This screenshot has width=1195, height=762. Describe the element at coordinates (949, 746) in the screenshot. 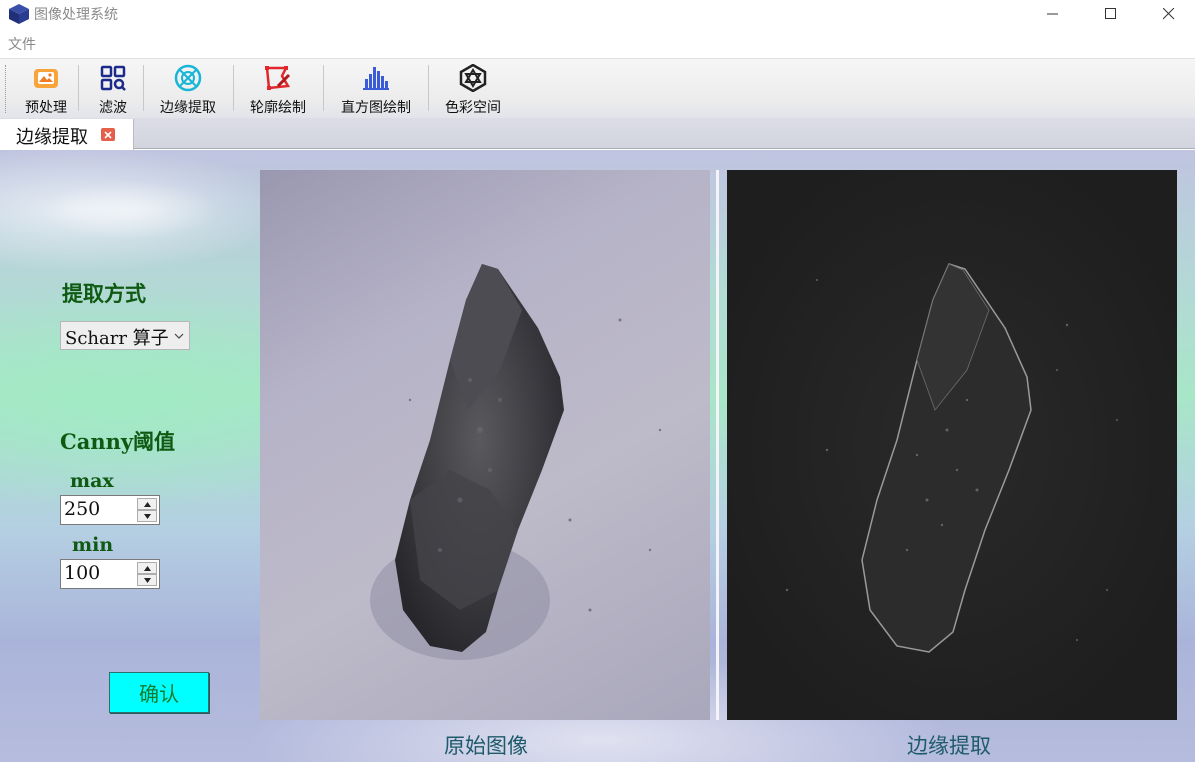

I see `edge-image-caption: 边缘提取` at that location.